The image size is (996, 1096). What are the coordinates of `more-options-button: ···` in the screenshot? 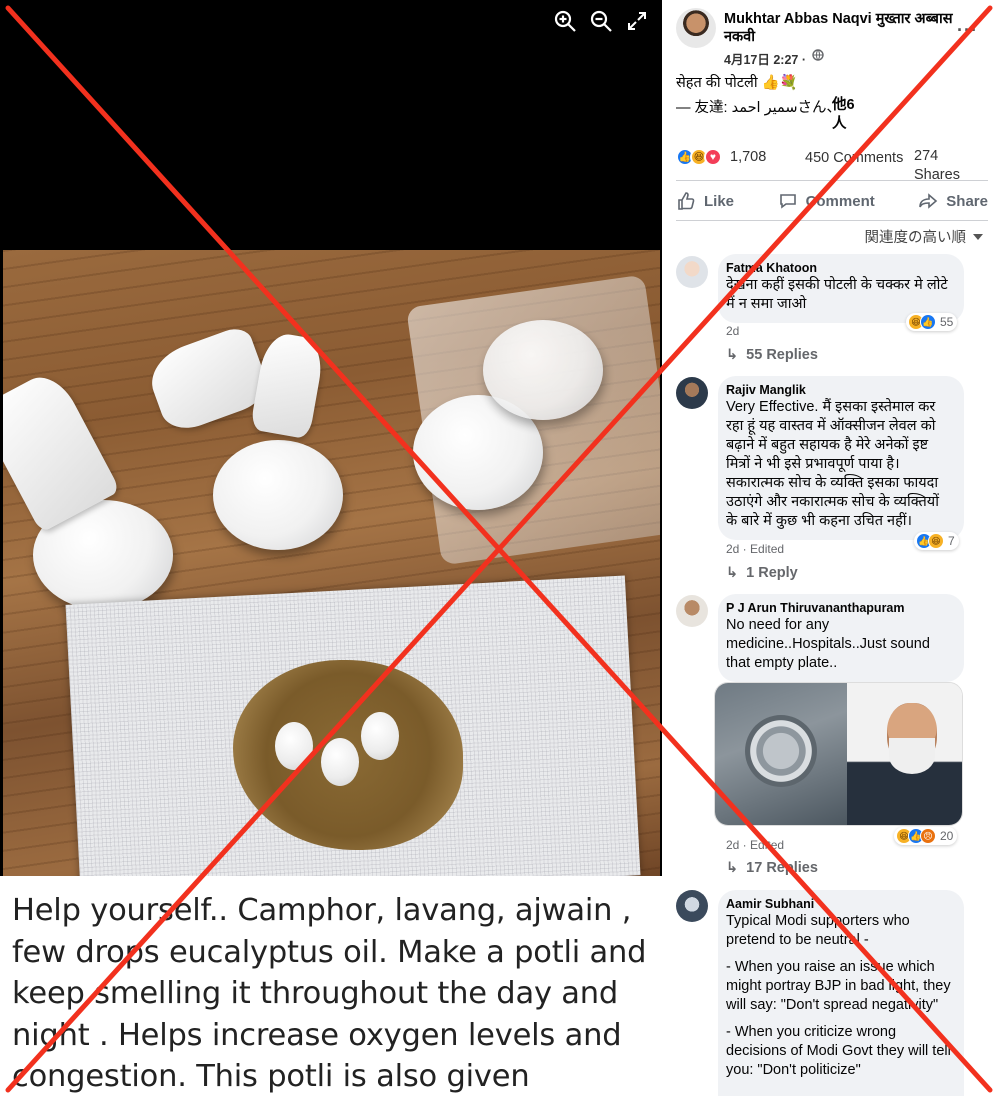 It's located at (967, 30).